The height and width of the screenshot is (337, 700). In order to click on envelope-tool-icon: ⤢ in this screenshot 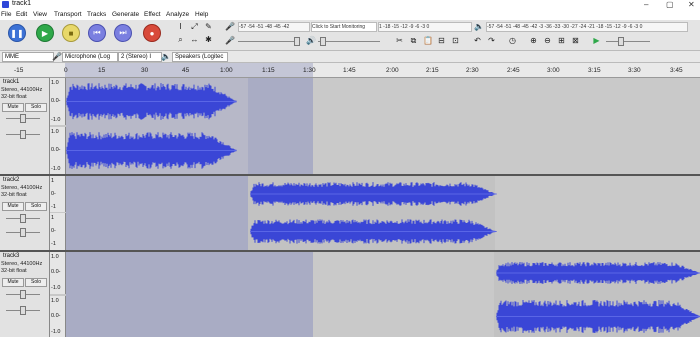, I will do `click(194, 26)`.